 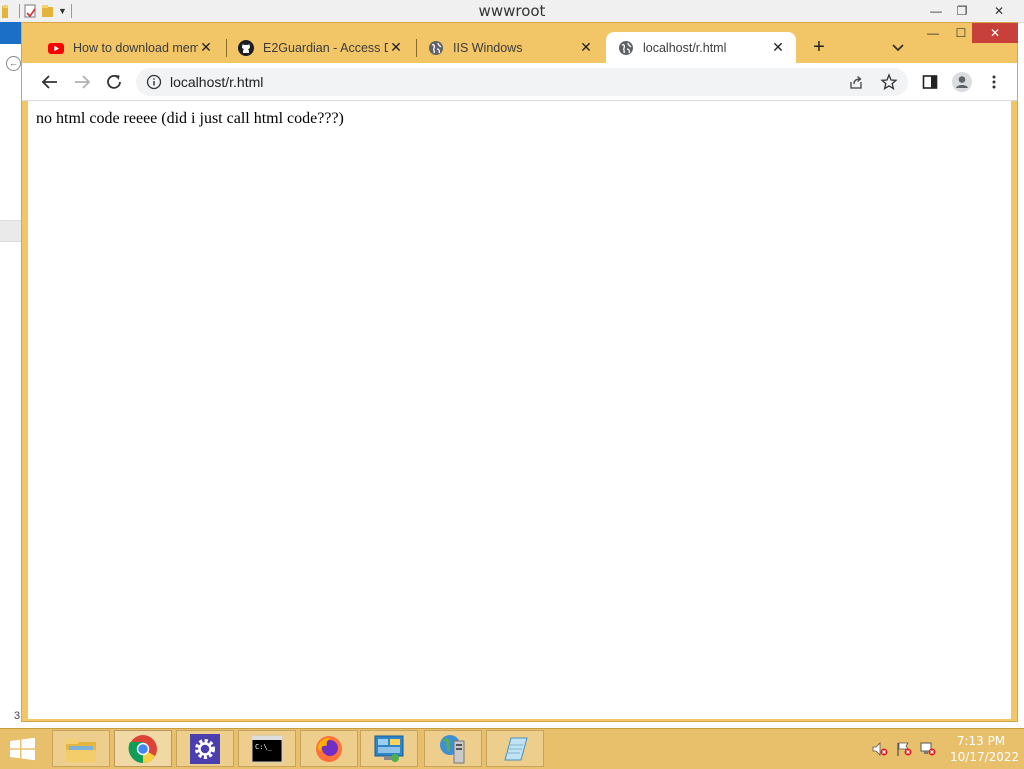 I want to click on bookmark-star-icon, so click(x=889, y=82).